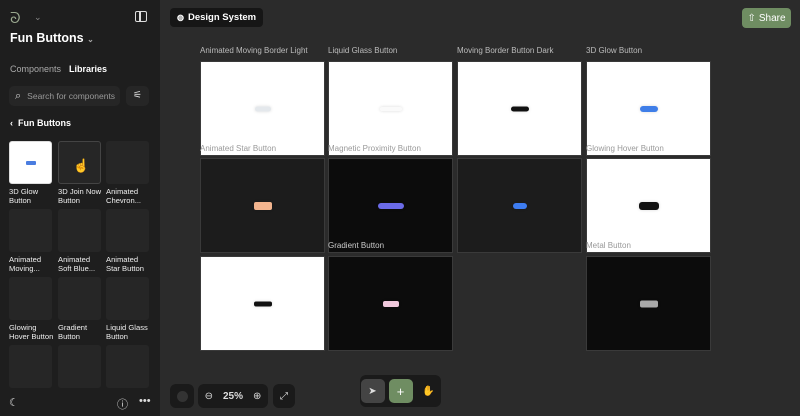 The width and height of the screenshot is (800, 416). I want to click on theme-toggle-icon: ☾, so click(14, 402).